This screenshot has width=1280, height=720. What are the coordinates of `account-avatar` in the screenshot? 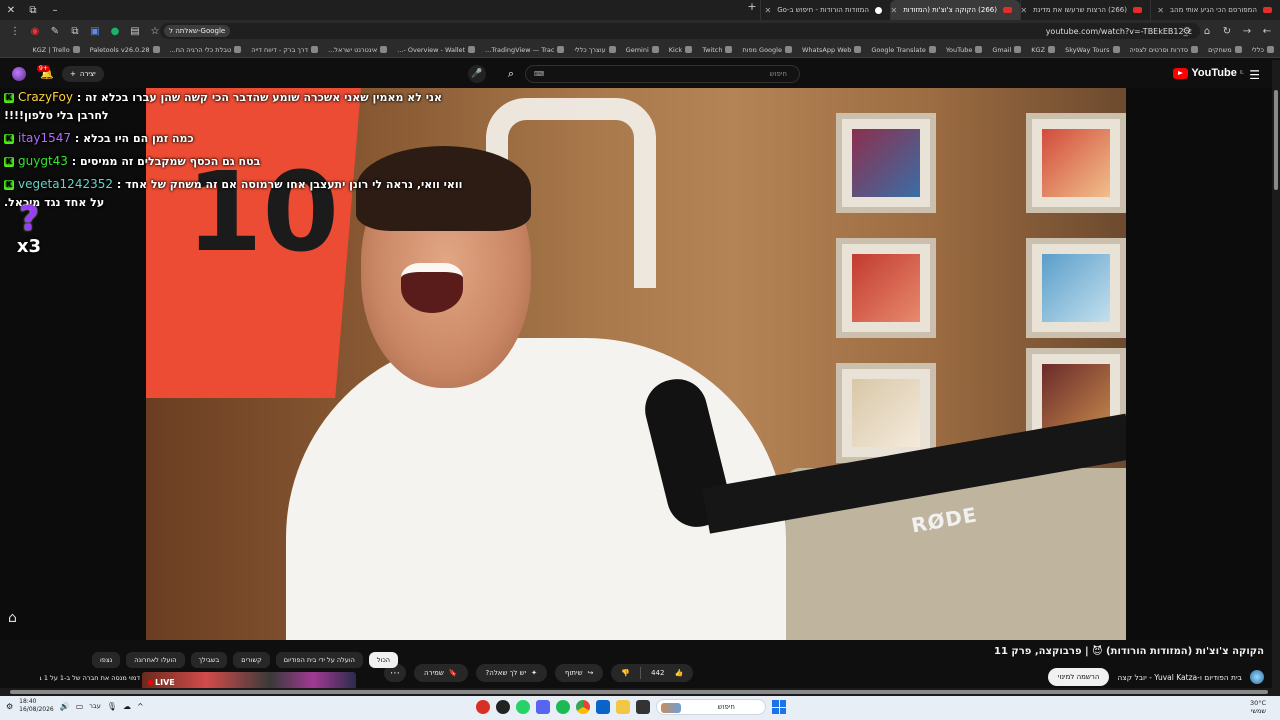 It's located at (19, 74).